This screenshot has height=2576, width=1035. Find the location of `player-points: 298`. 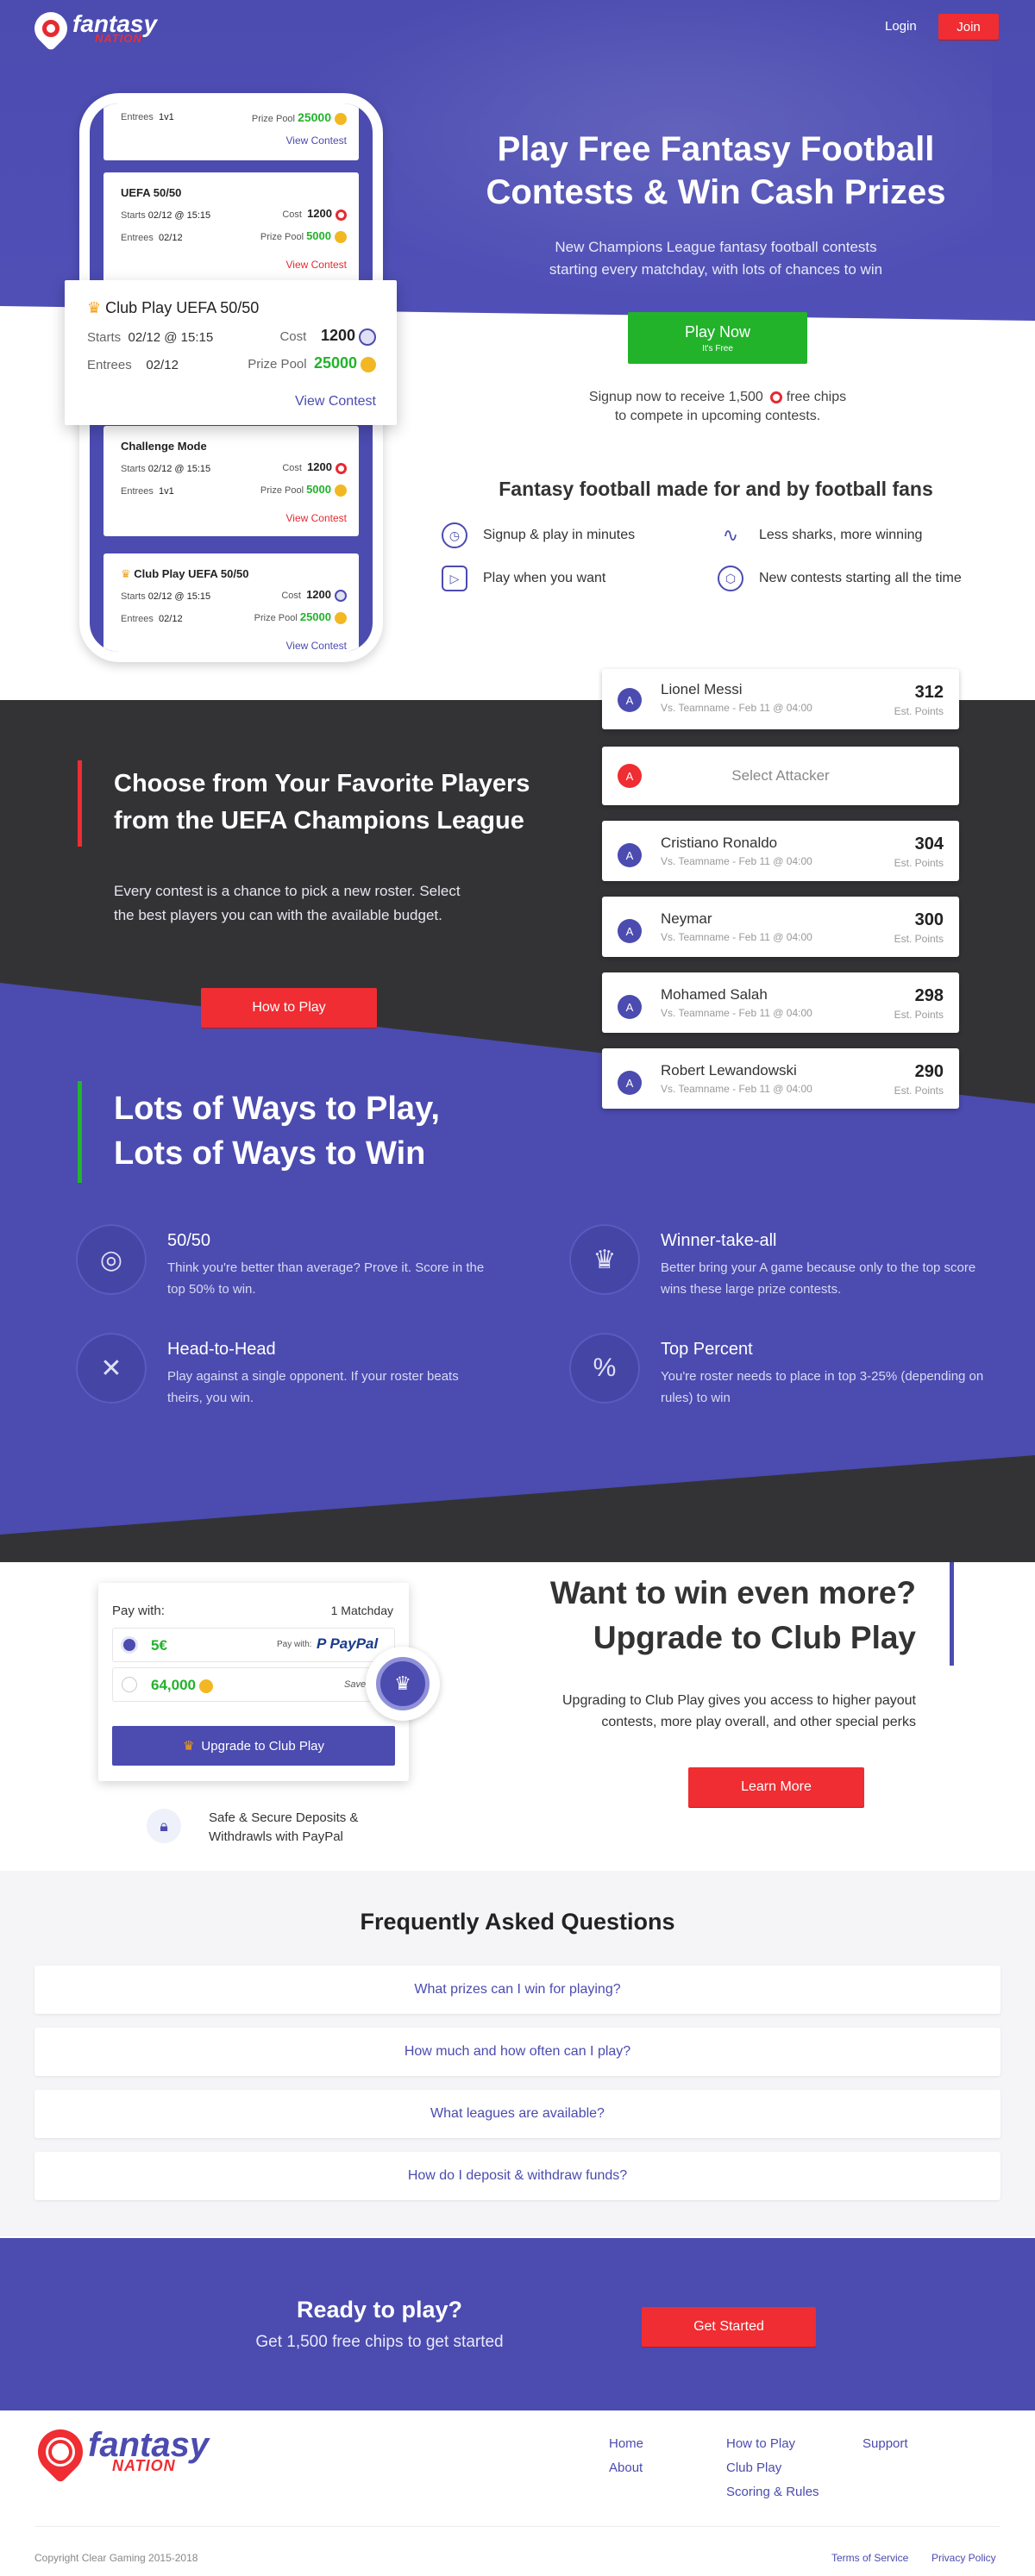

player-points: 298 is located at coordinates (929, 995).